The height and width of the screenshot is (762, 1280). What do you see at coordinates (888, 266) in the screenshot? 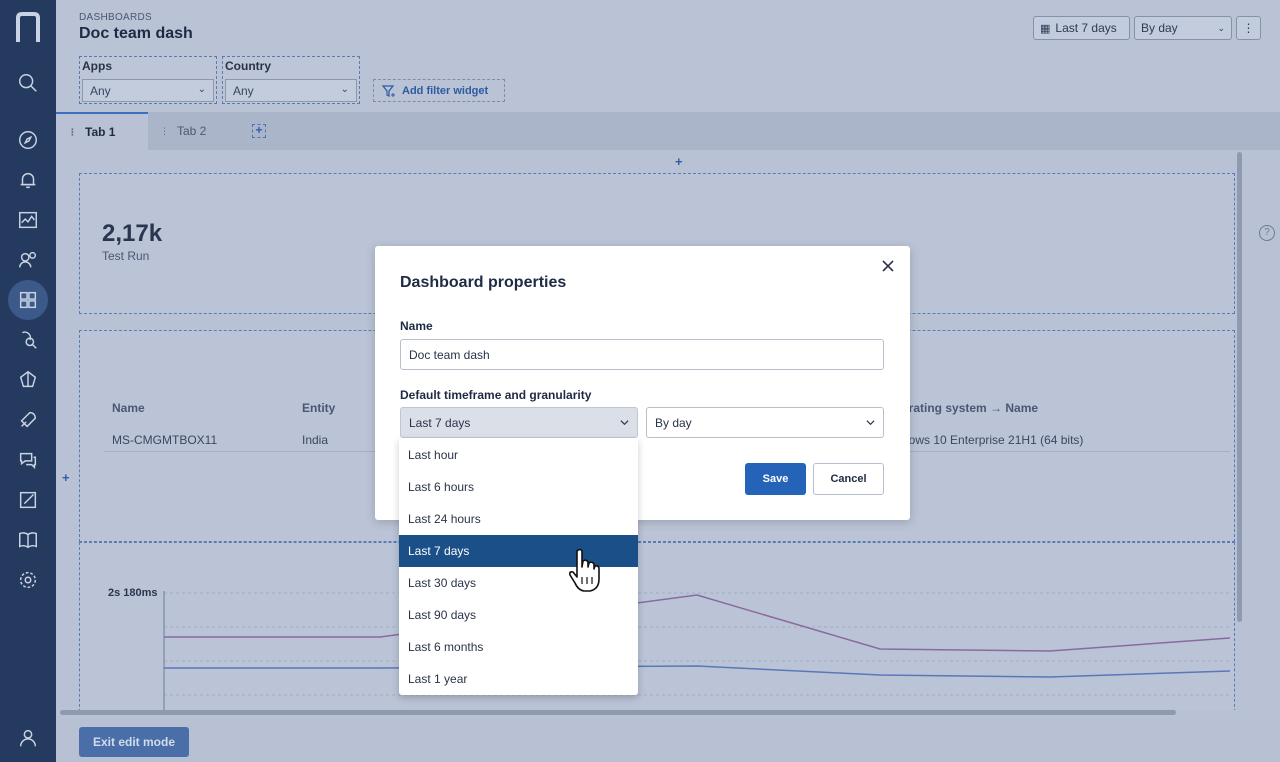
I see `close-icon` at bounding box center [888, 266].